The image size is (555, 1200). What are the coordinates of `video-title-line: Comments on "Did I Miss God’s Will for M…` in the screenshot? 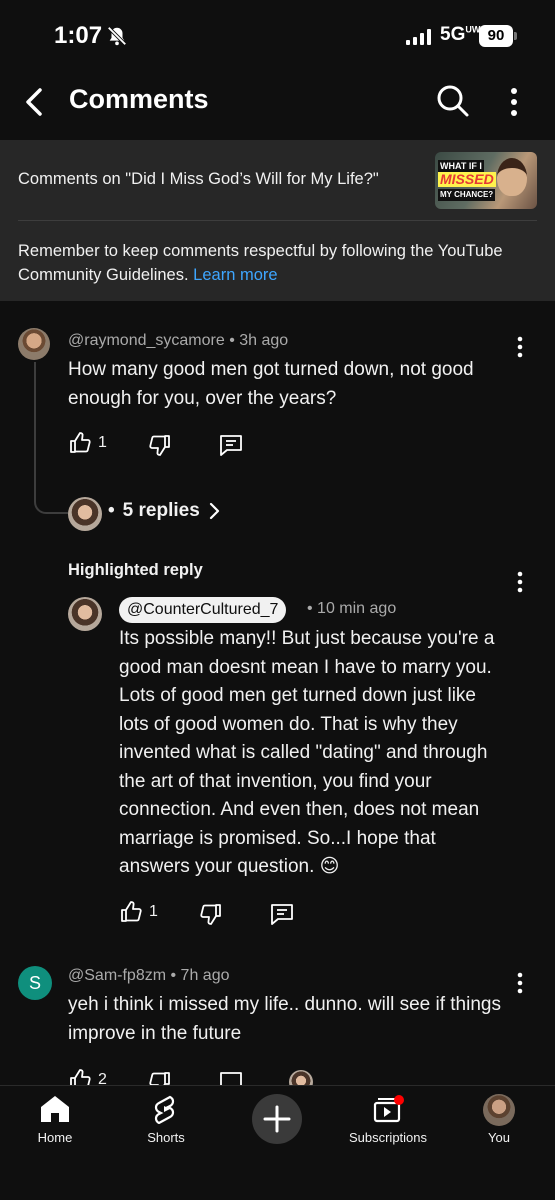 It's located at (198, 179).